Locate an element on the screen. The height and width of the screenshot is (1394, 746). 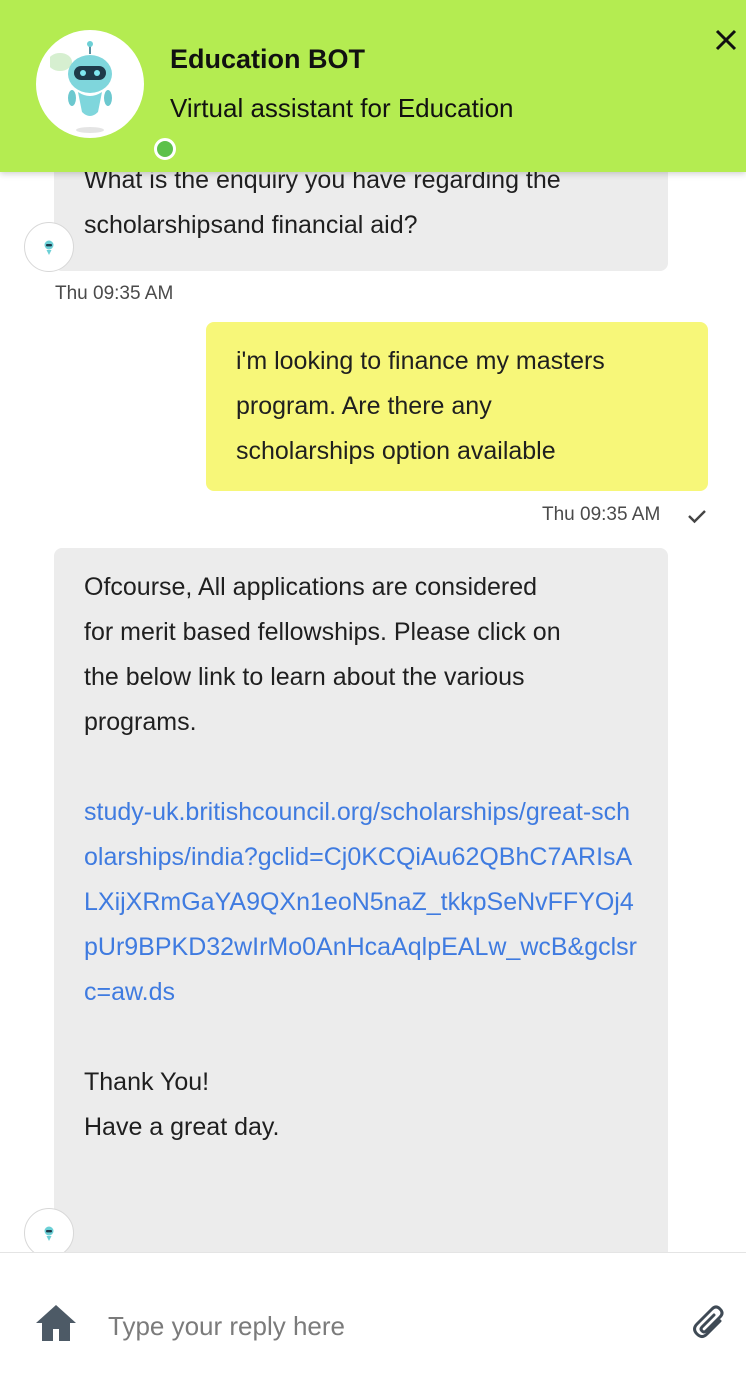
close-icon is located at coordinates (726, 40).